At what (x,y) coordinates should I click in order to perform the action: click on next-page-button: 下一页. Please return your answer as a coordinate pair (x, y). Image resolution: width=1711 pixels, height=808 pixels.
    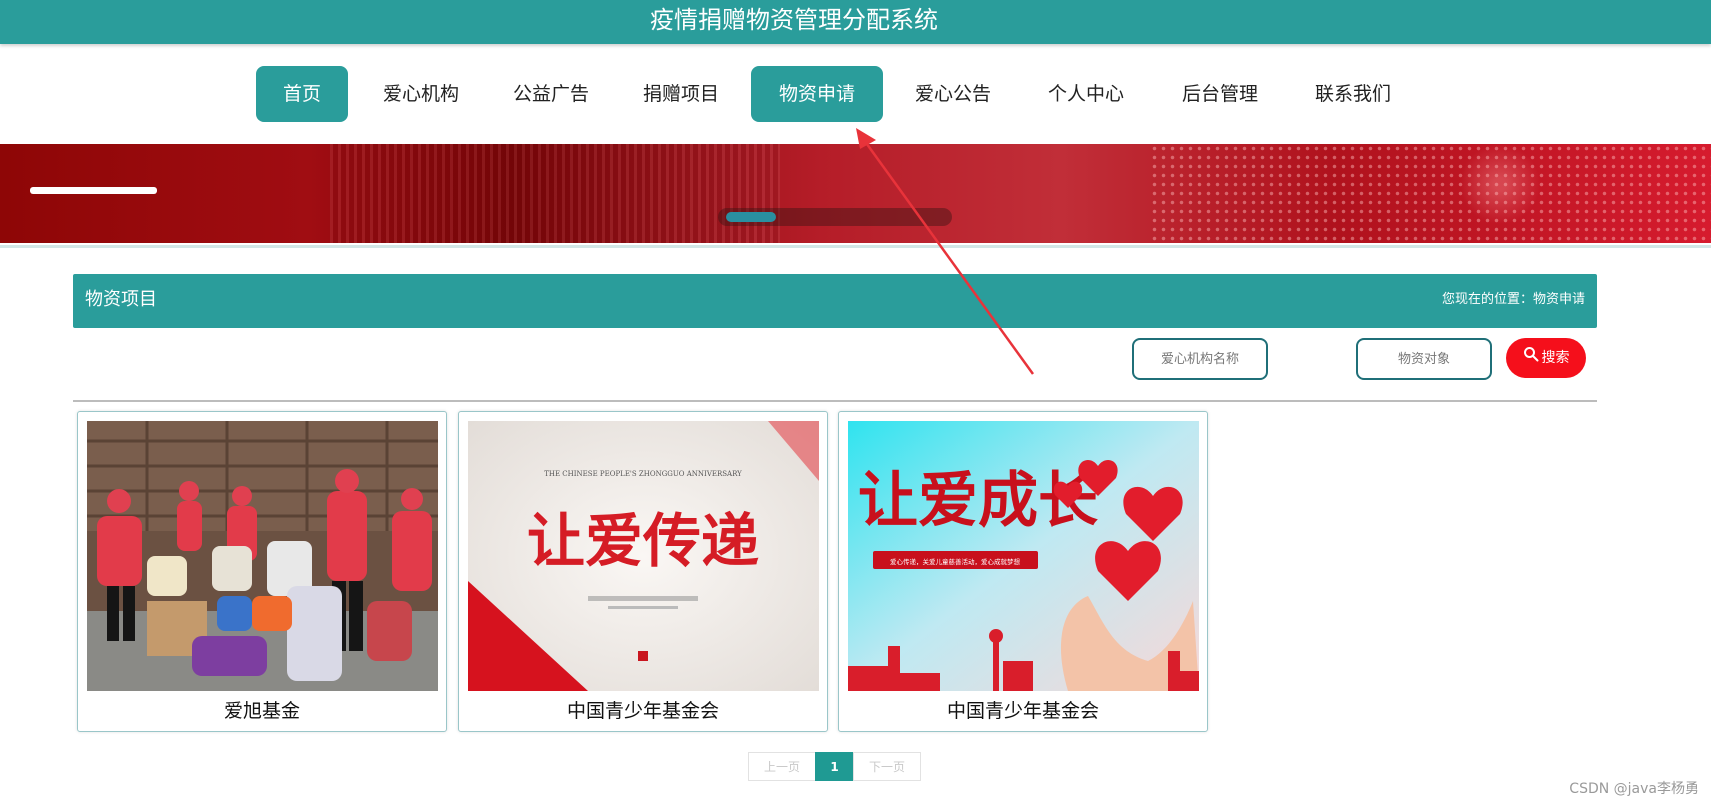
    Looking at the image, I should click on (887, 766).